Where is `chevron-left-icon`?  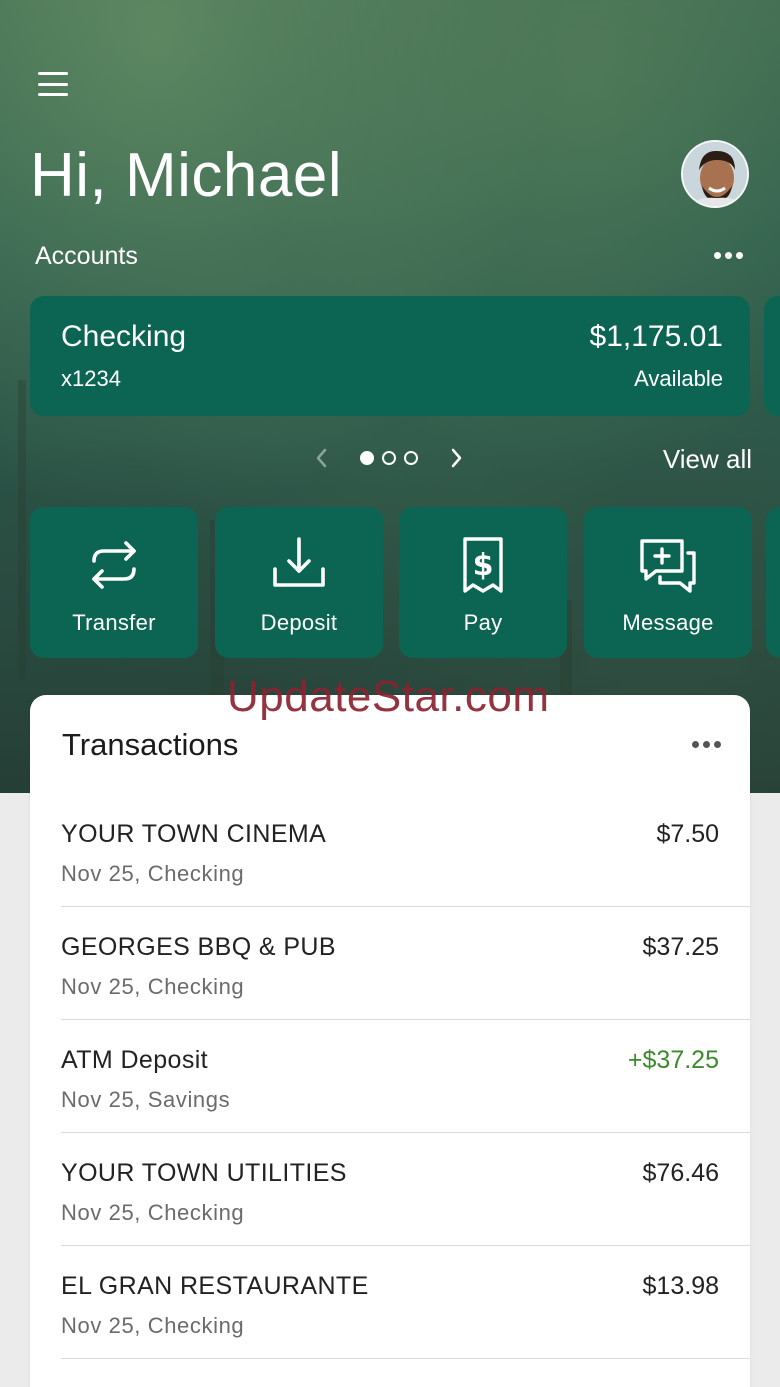
chevron-left-icon is located at coordinates (322, 458).